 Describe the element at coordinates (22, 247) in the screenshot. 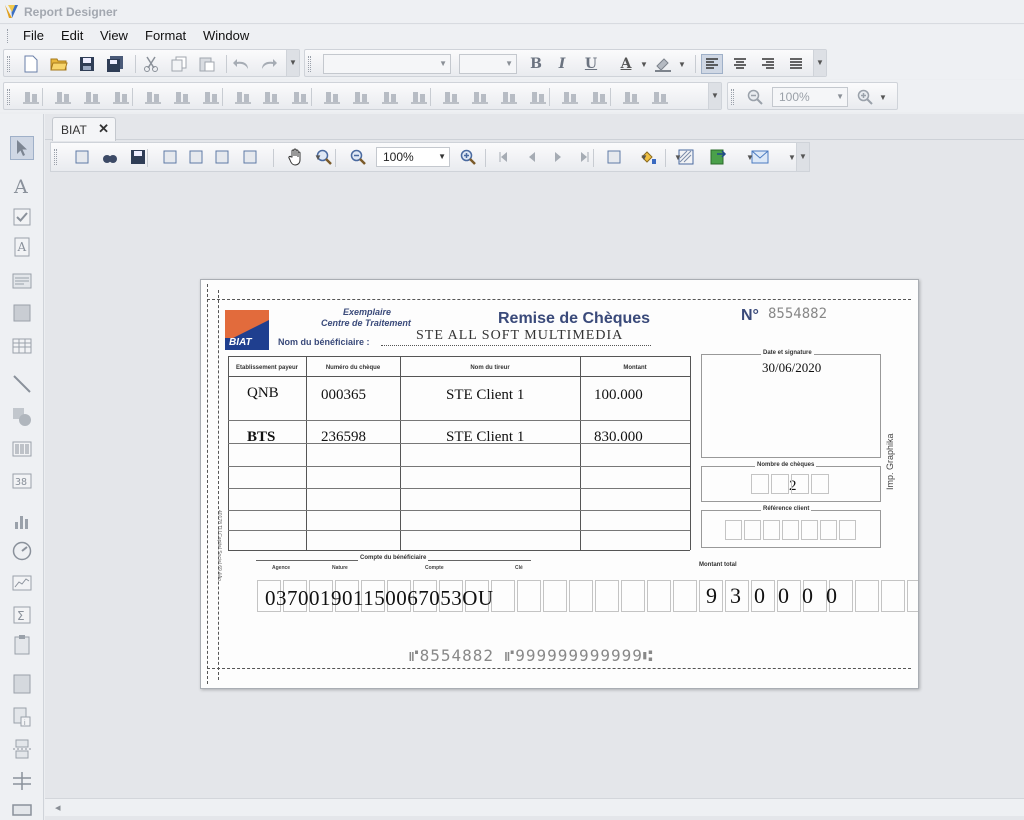

I see `label-tool-icon: A` at that location.